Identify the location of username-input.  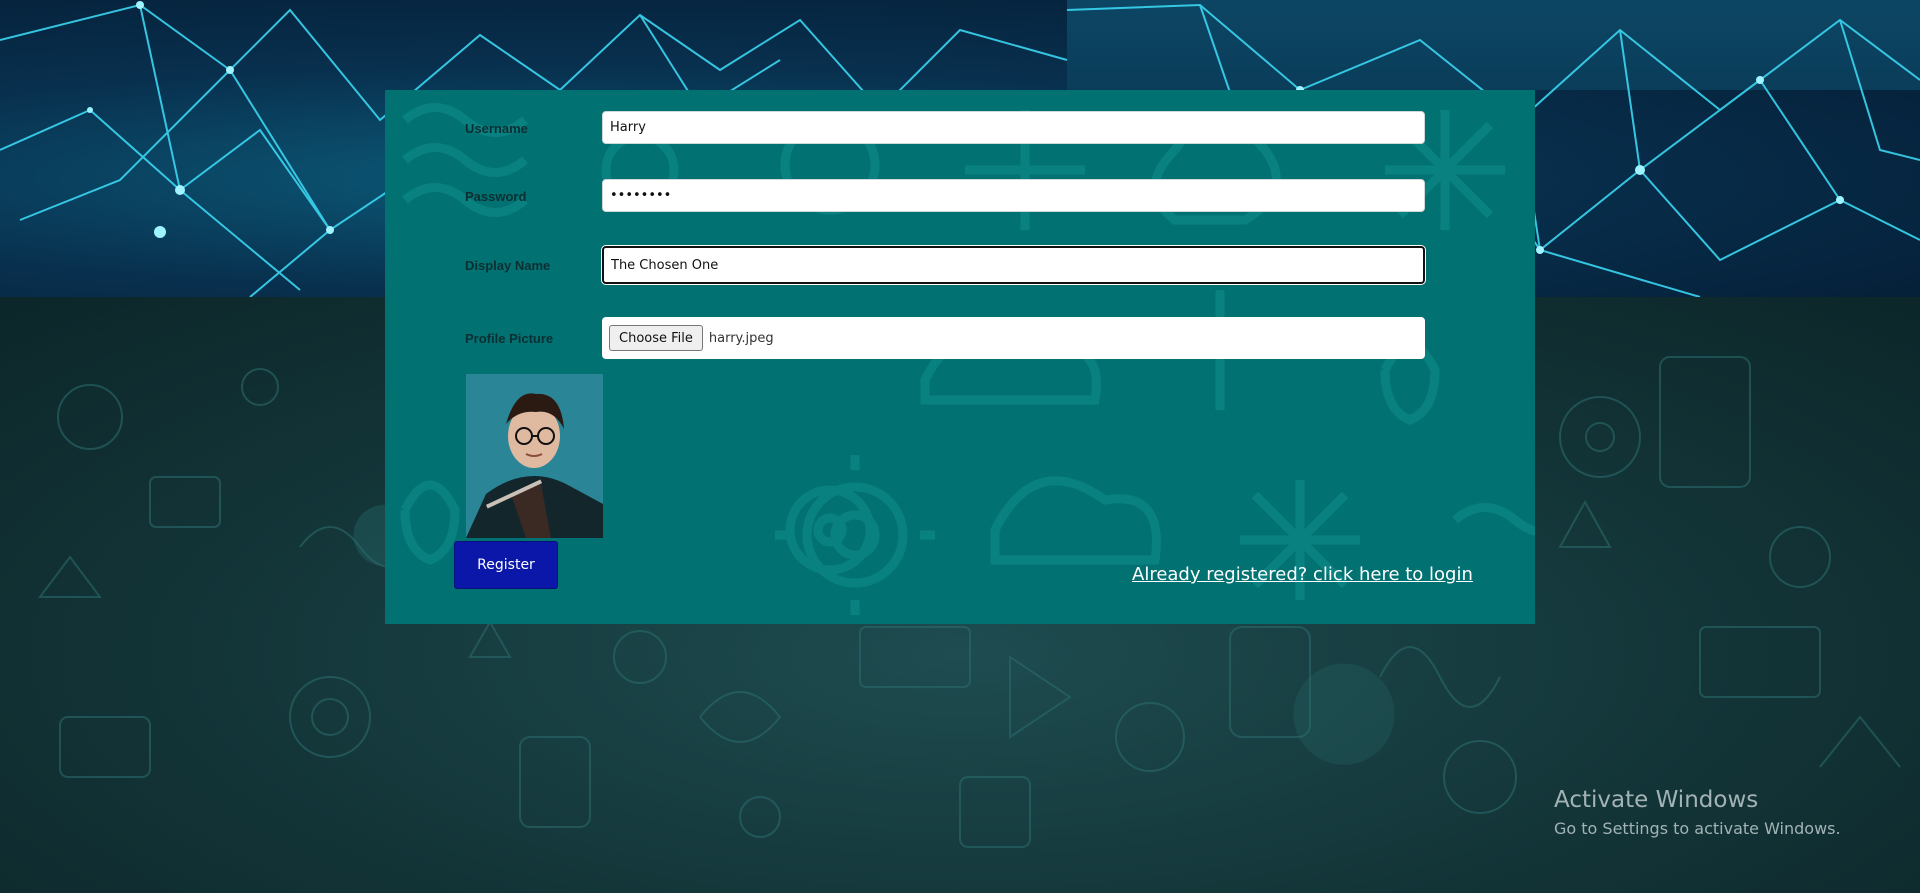
(1013, 127).